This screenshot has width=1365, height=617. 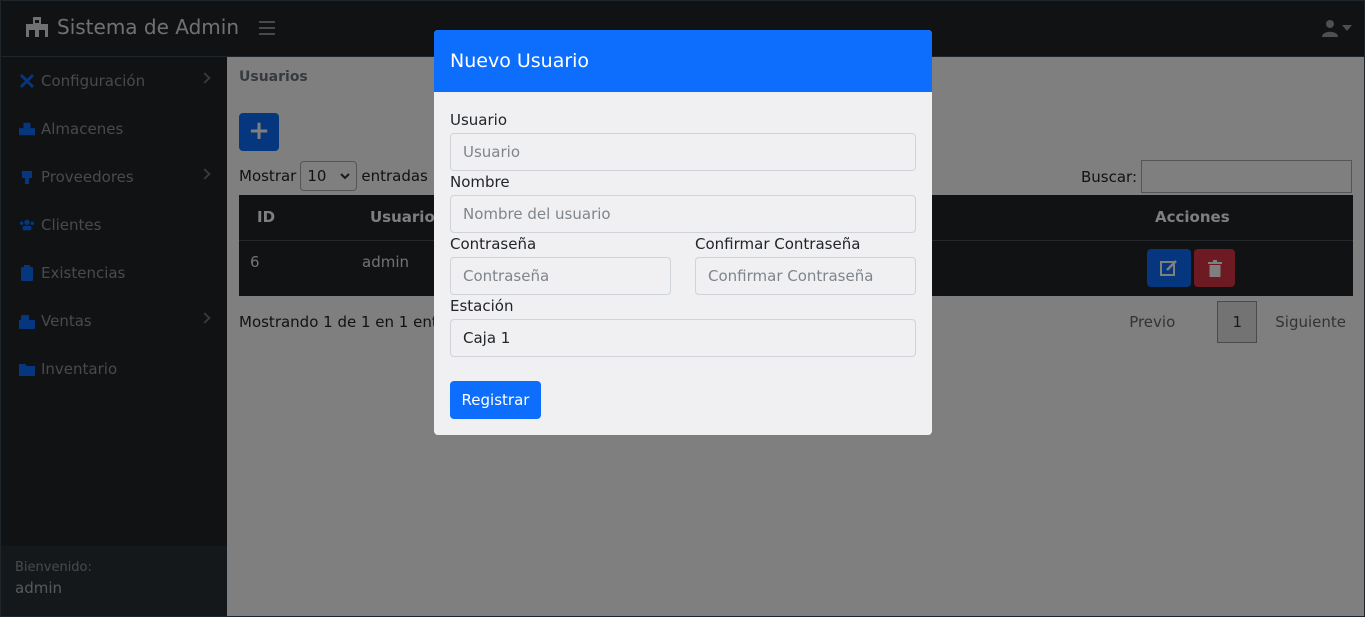 I want to click on usuario-label: Usuario, so click(x=479, y=120).